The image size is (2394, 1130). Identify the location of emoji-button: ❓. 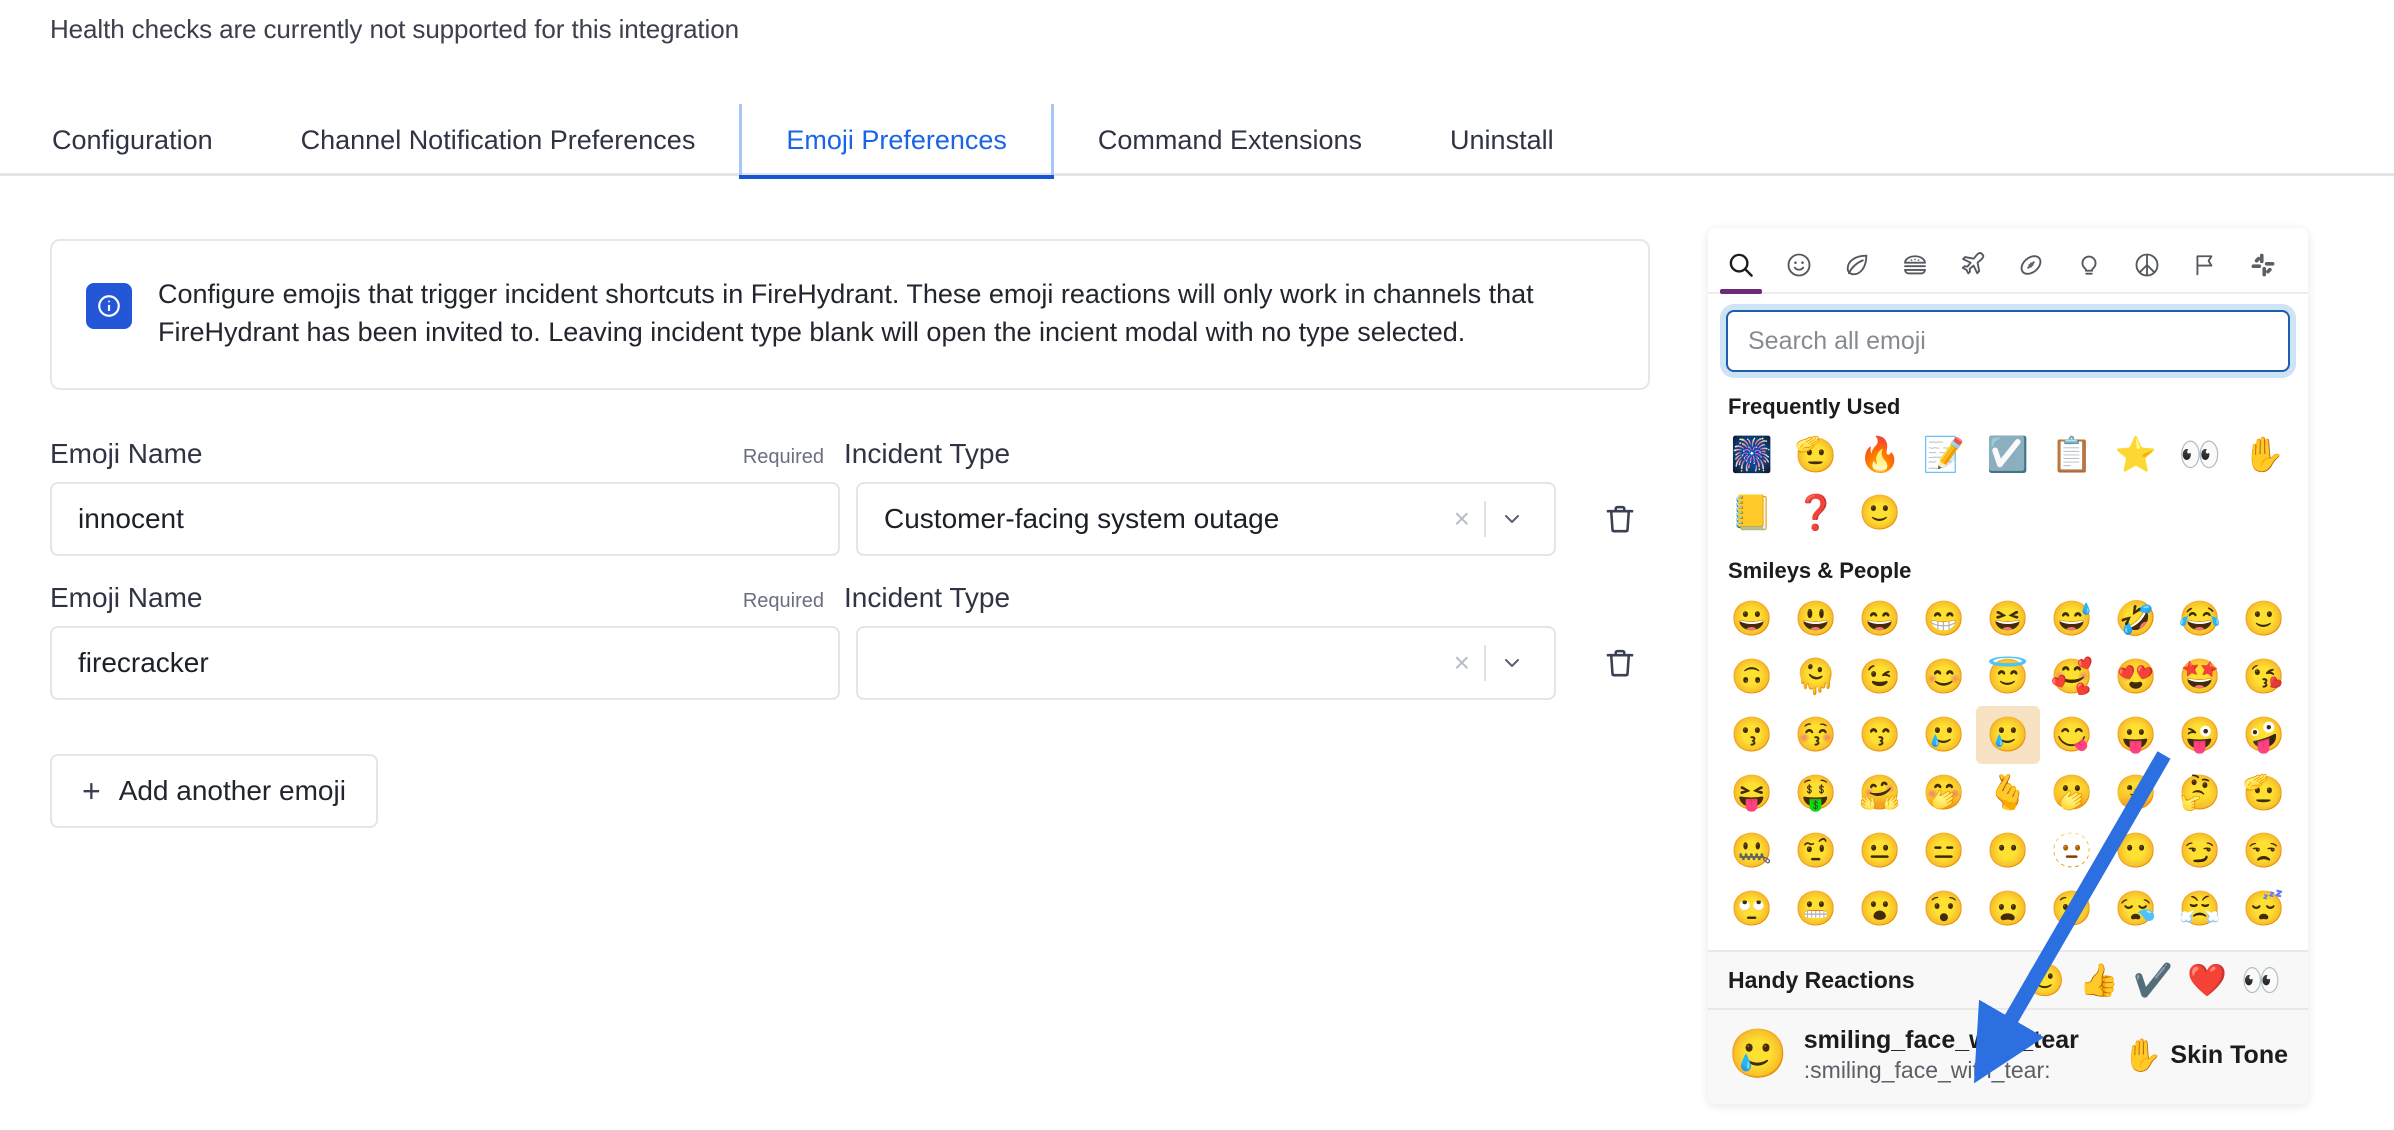
(1816, 513).